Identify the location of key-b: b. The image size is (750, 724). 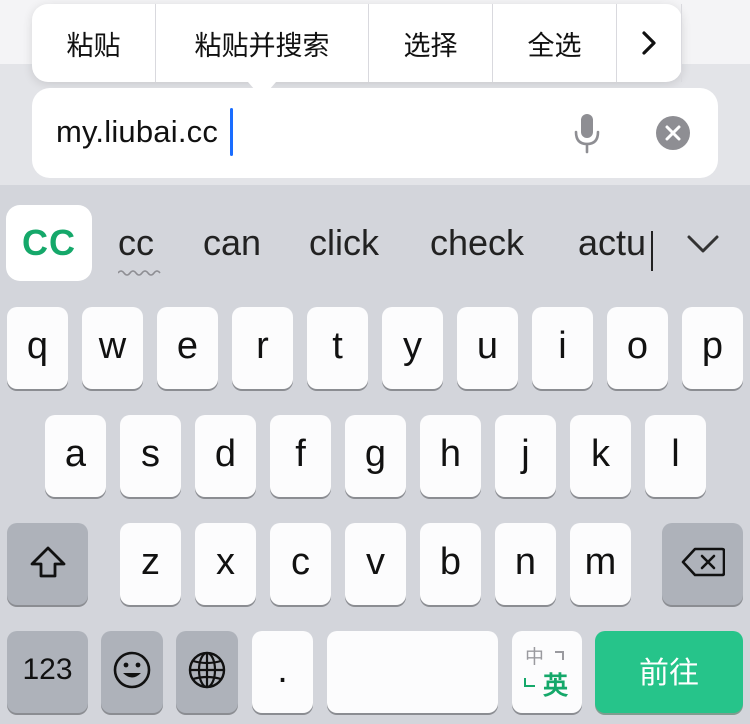
(450, 564).